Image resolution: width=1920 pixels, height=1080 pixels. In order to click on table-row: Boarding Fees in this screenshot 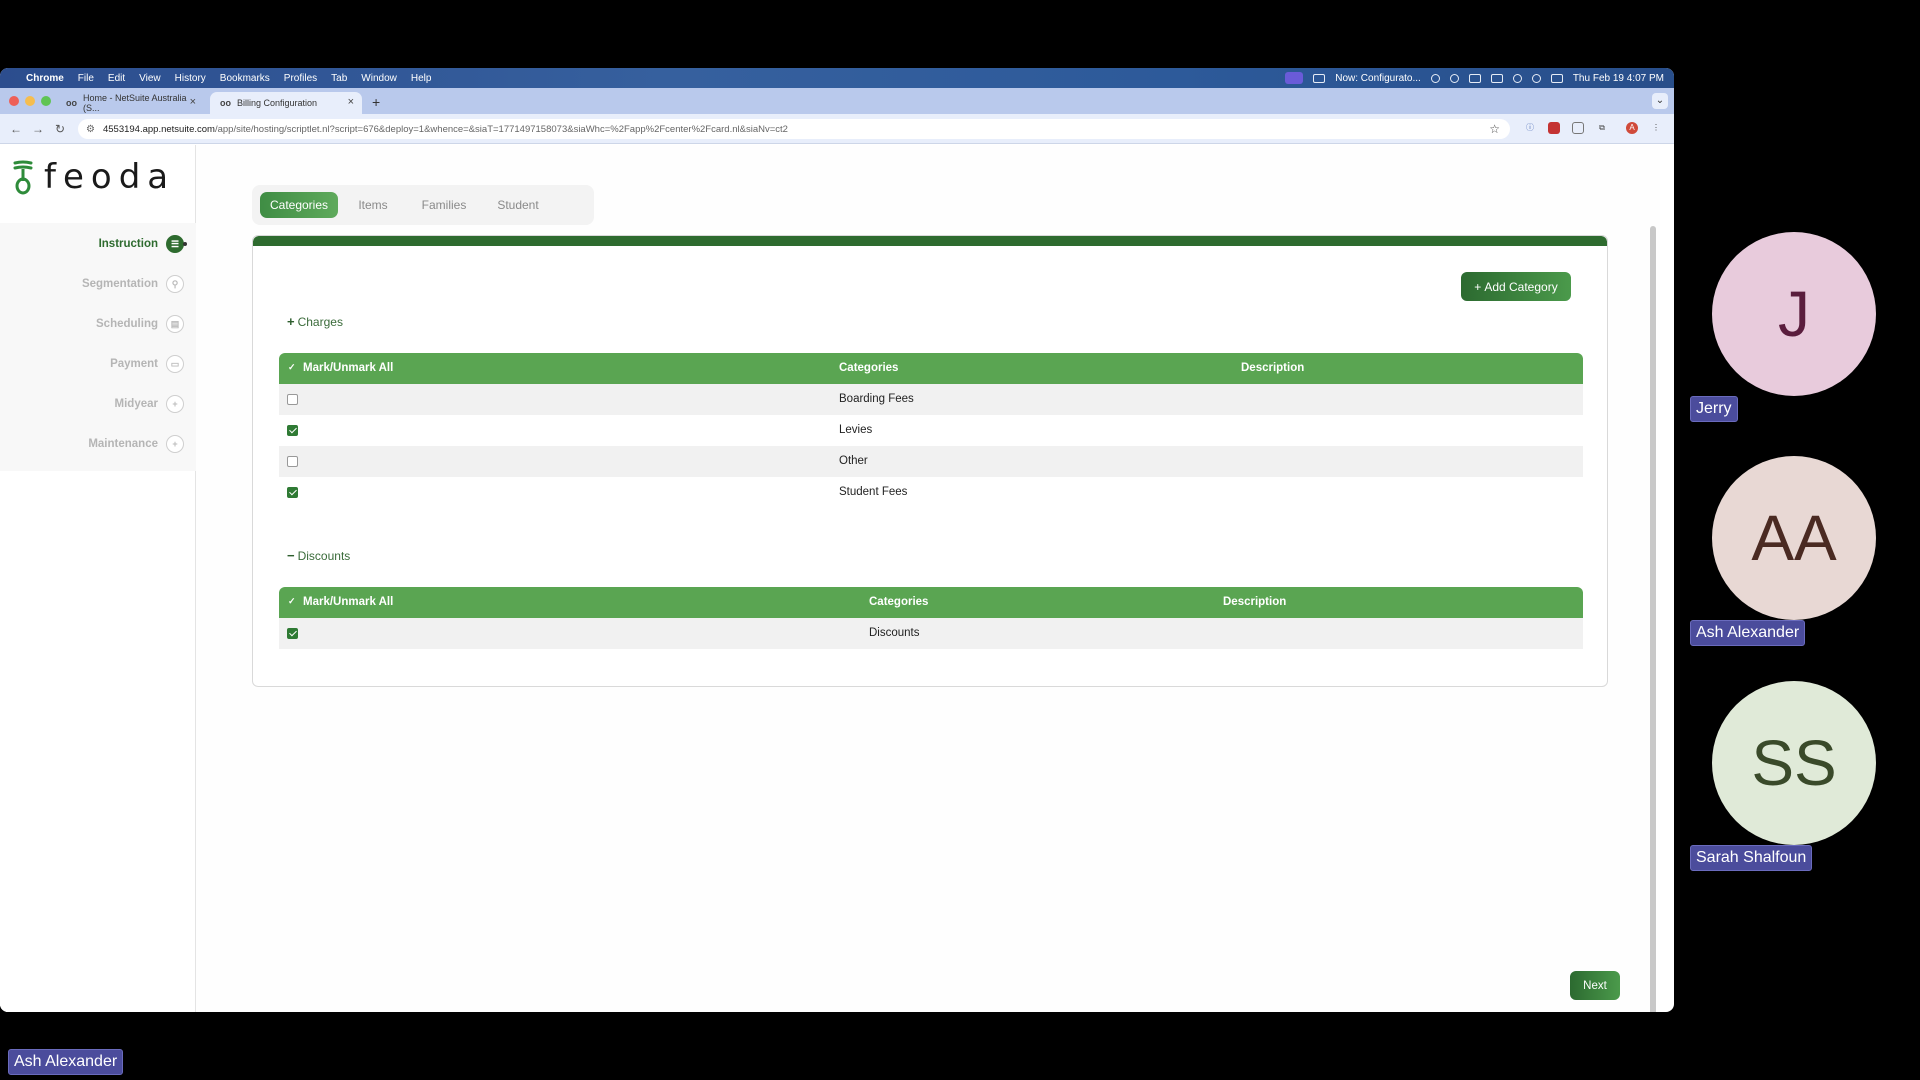, I will do `click(931, 399)`.